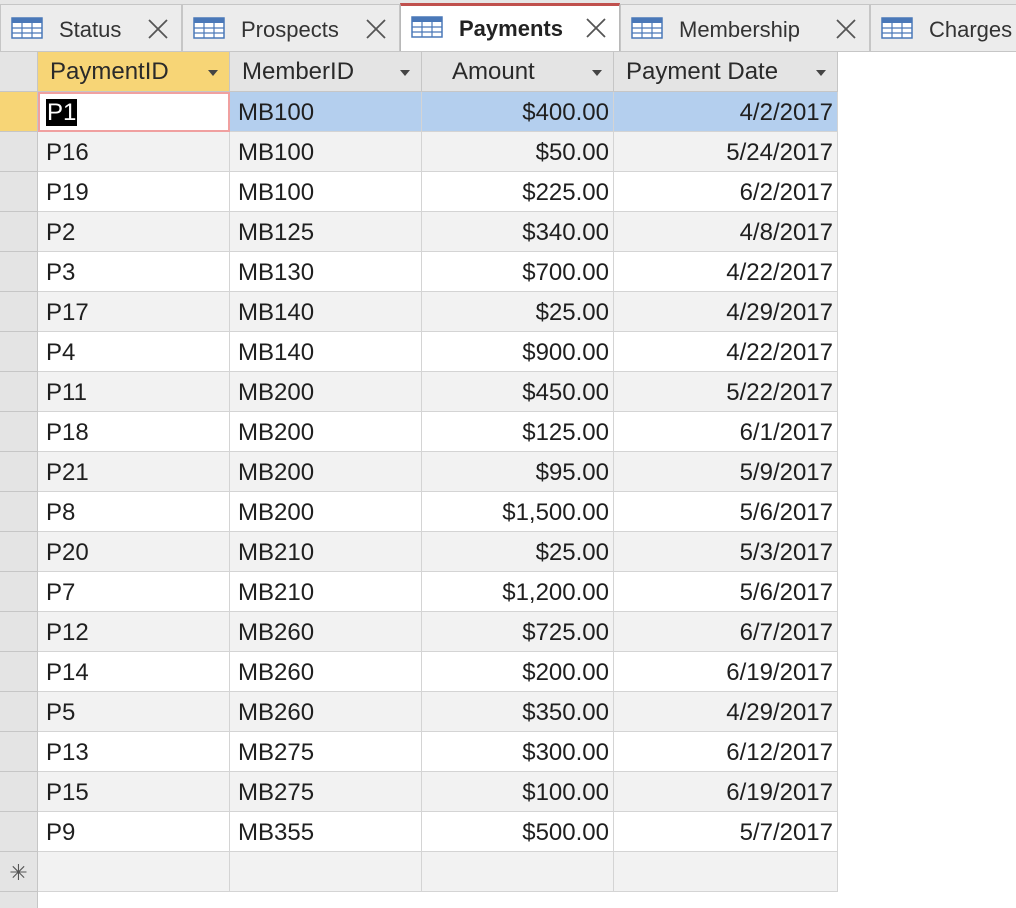  Describe the element at coordinates (518, 112) in the screenshot. I see `cell-amount: $400.00` at that location.